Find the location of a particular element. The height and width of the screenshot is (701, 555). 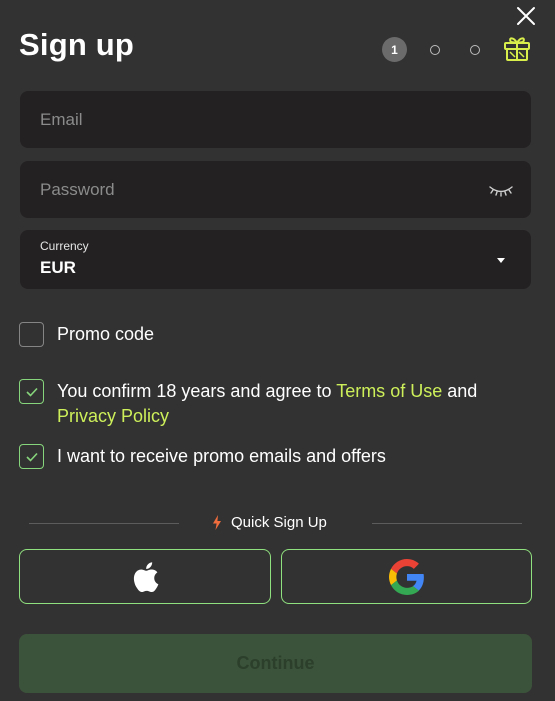

apple-icon is located at coordinates (146, 576).